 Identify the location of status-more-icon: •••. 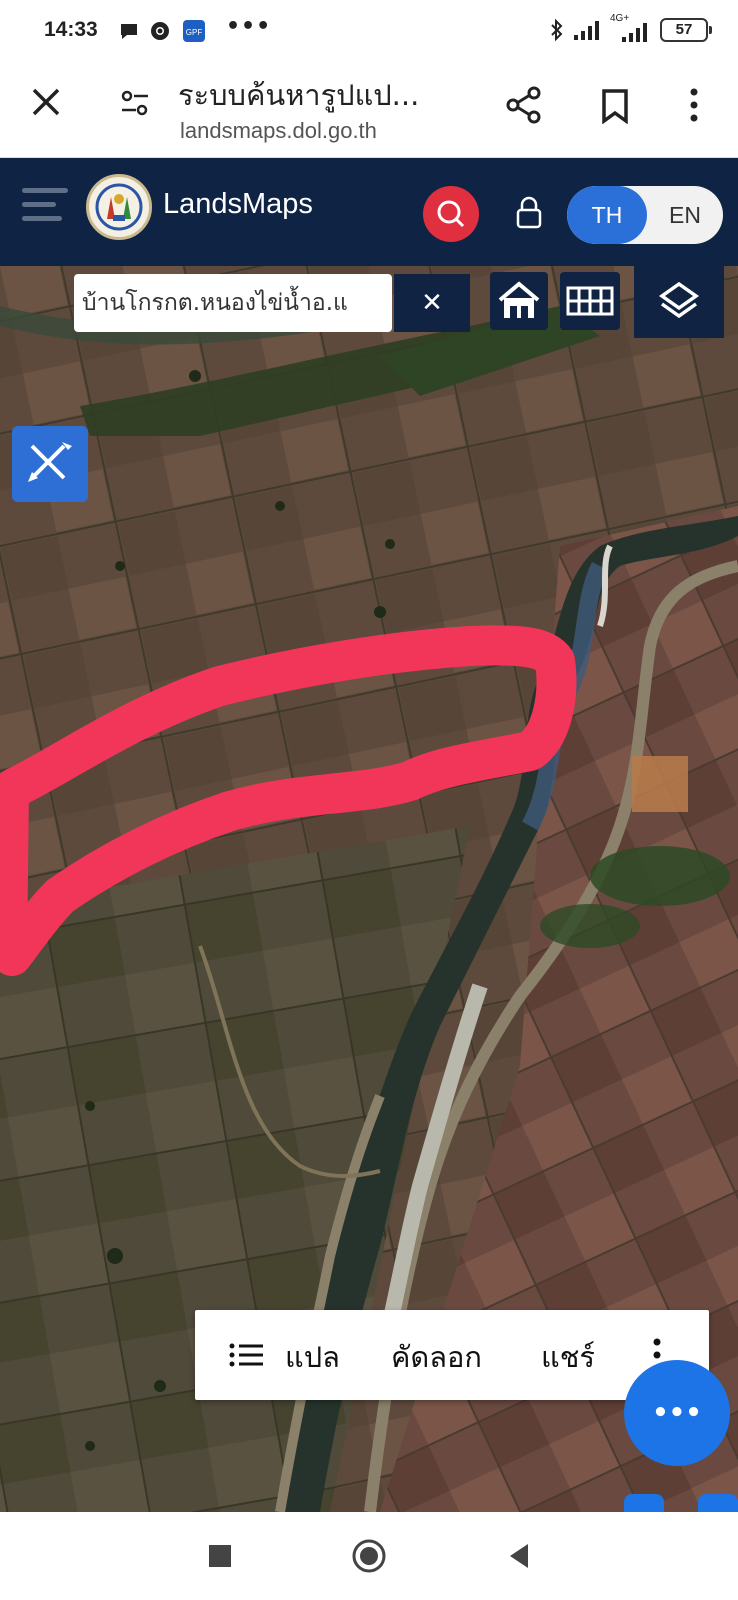
(249, 26).